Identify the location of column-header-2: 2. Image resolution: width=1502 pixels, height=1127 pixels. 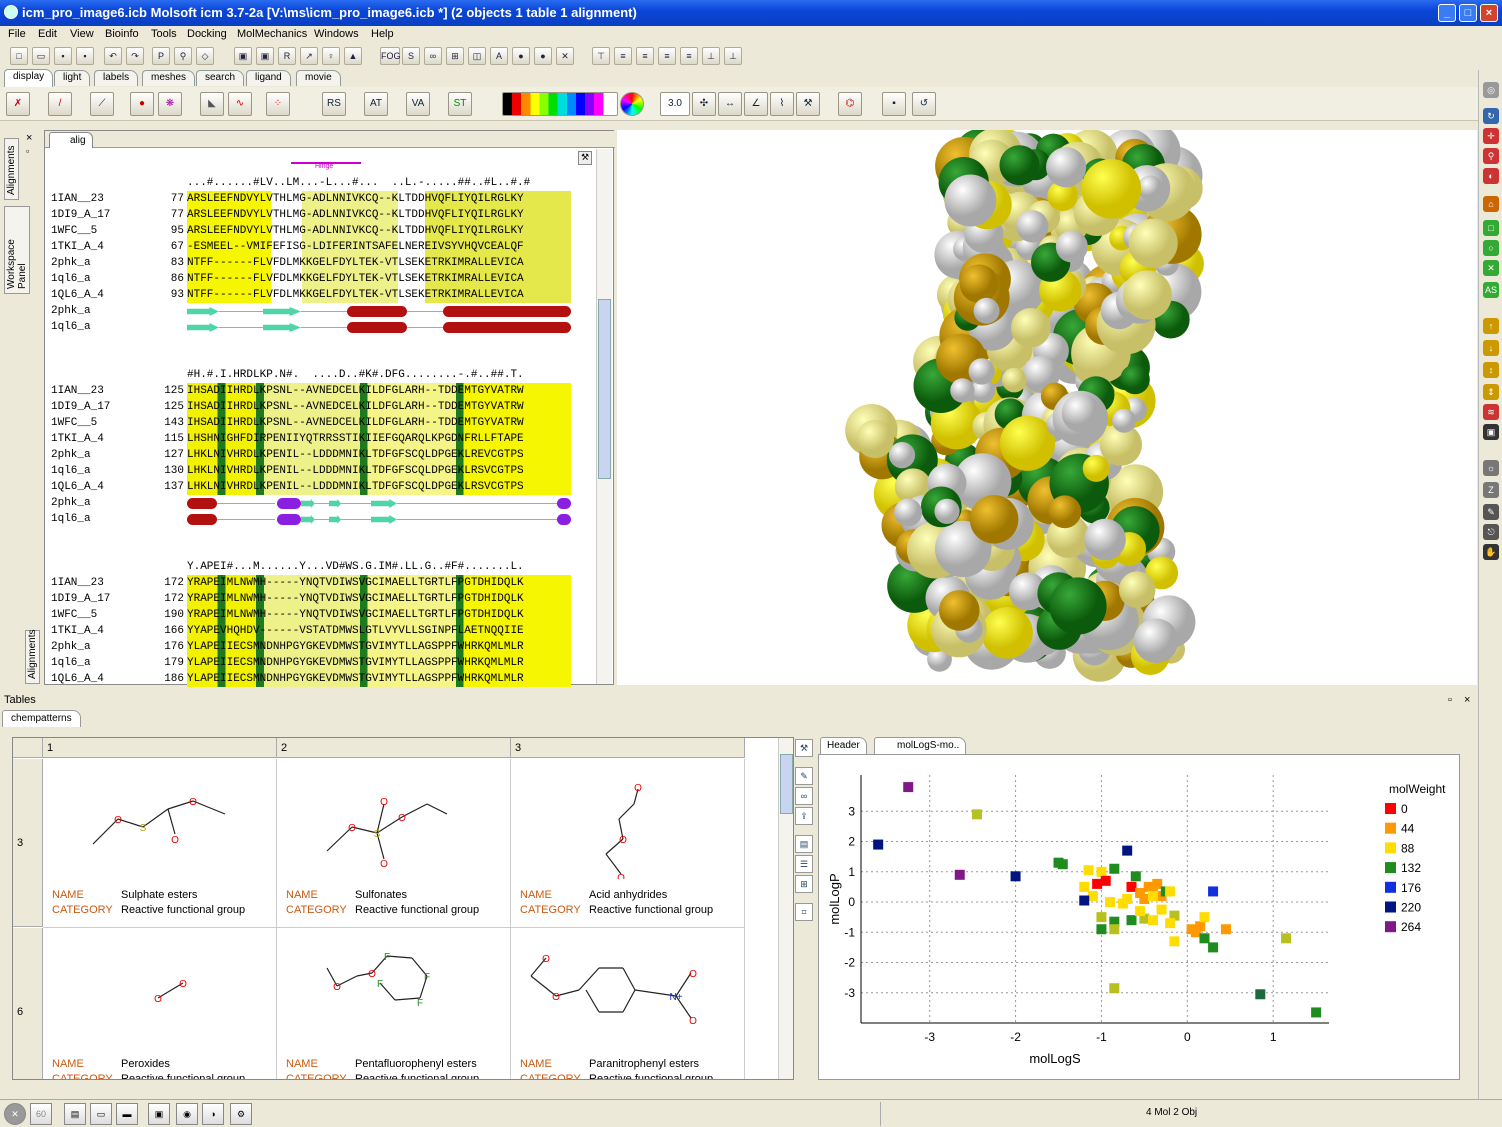
(394, 748).